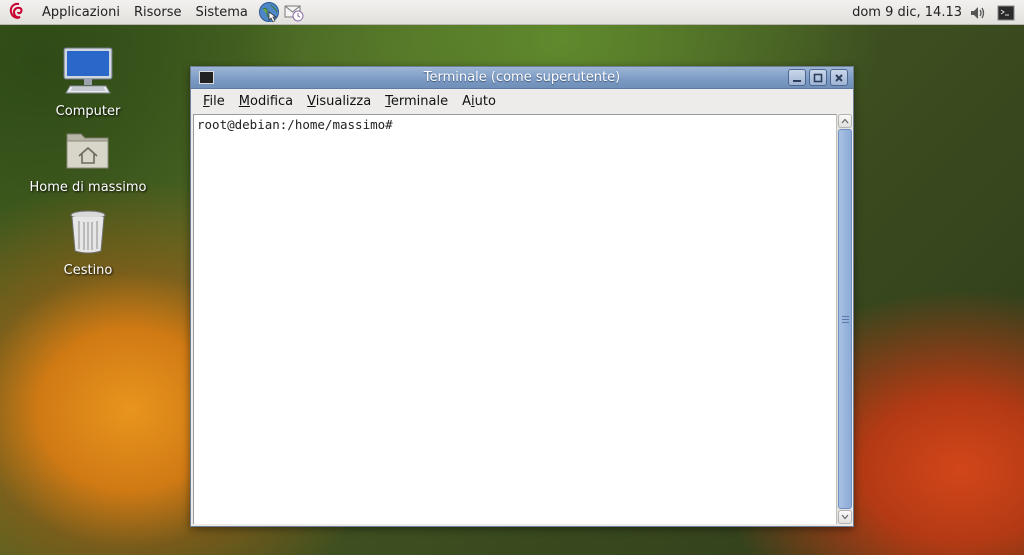  I want to click on scroll-up-button, so click(845, 121).